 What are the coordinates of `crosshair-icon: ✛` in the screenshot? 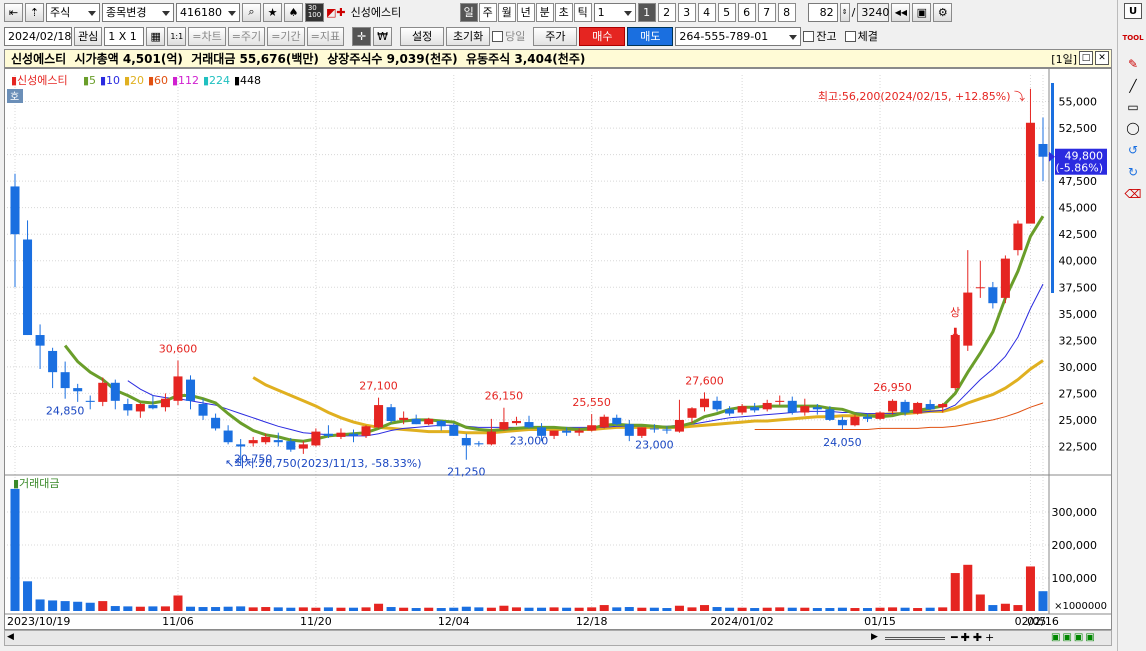 It's located at (362, 36).